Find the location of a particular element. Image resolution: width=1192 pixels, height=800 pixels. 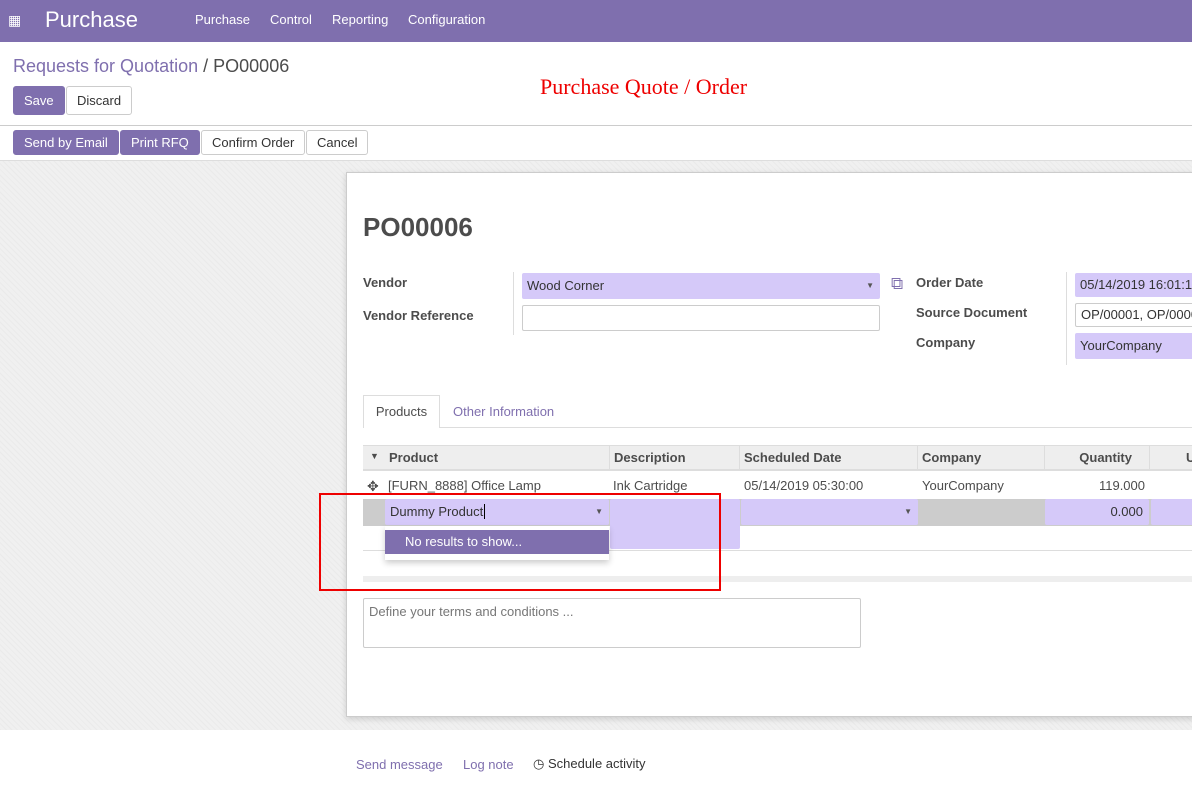

discard-button: Discard is located at coordinates (99, 100).